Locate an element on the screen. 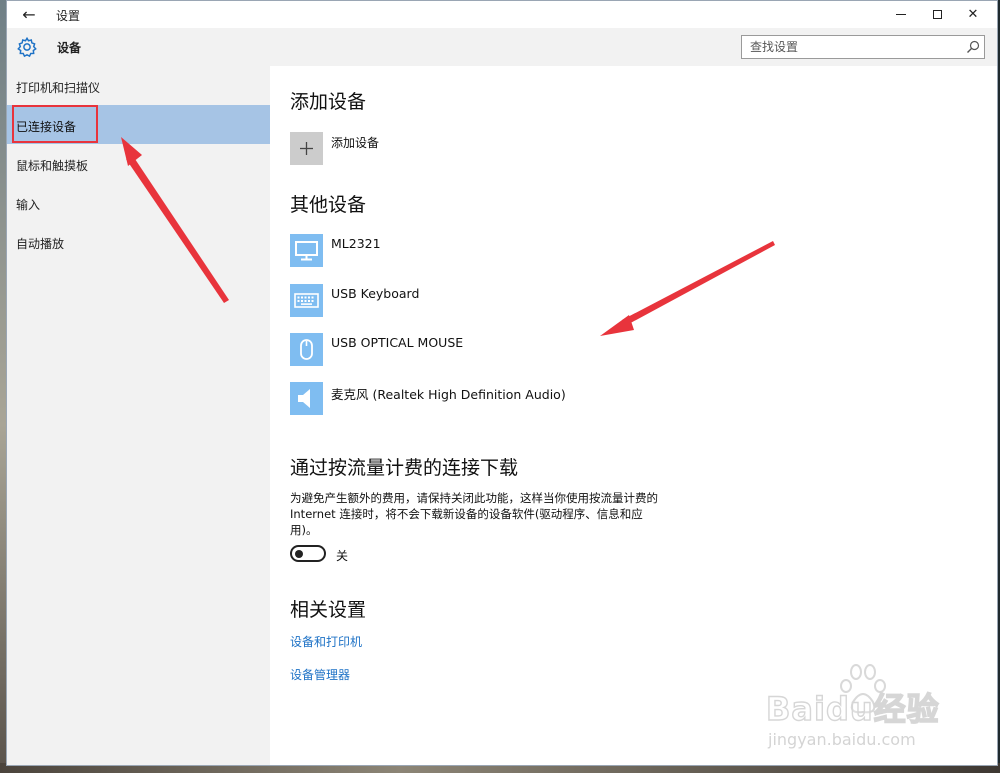 This screenshot has height=773, width=1000. sidebar-item-typing: 输入 is located at coordinates (138, 202).